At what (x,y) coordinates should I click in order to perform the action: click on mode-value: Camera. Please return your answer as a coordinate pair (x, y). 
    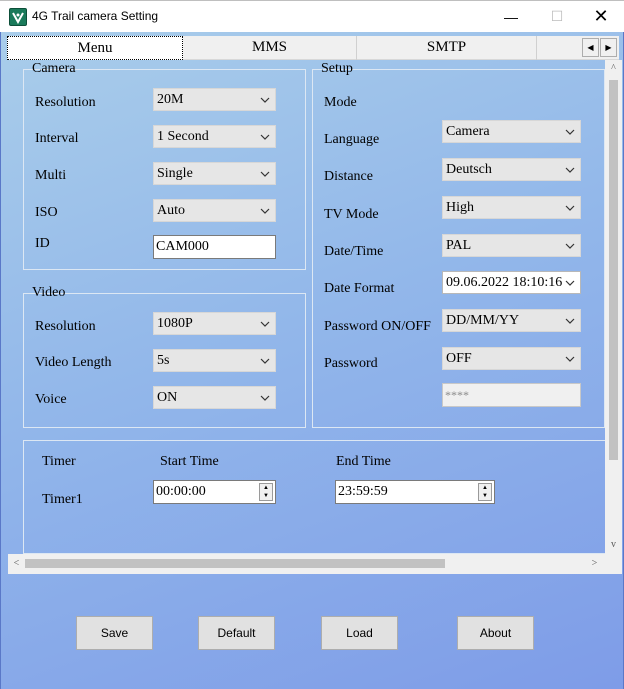
    Looking at the image, I should click on (468, 131).